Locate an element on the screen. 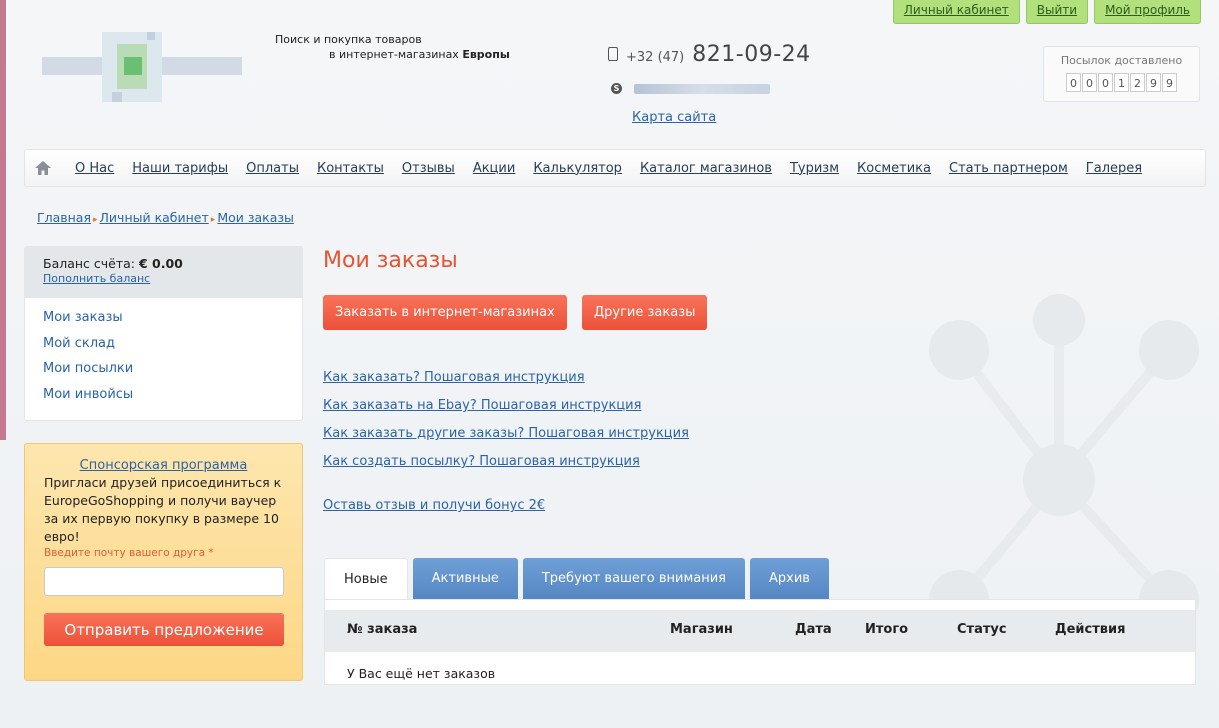  balance-header: Баланс счёта: € 0.00 Пополнить баланс is located at coordinates (163, 272).